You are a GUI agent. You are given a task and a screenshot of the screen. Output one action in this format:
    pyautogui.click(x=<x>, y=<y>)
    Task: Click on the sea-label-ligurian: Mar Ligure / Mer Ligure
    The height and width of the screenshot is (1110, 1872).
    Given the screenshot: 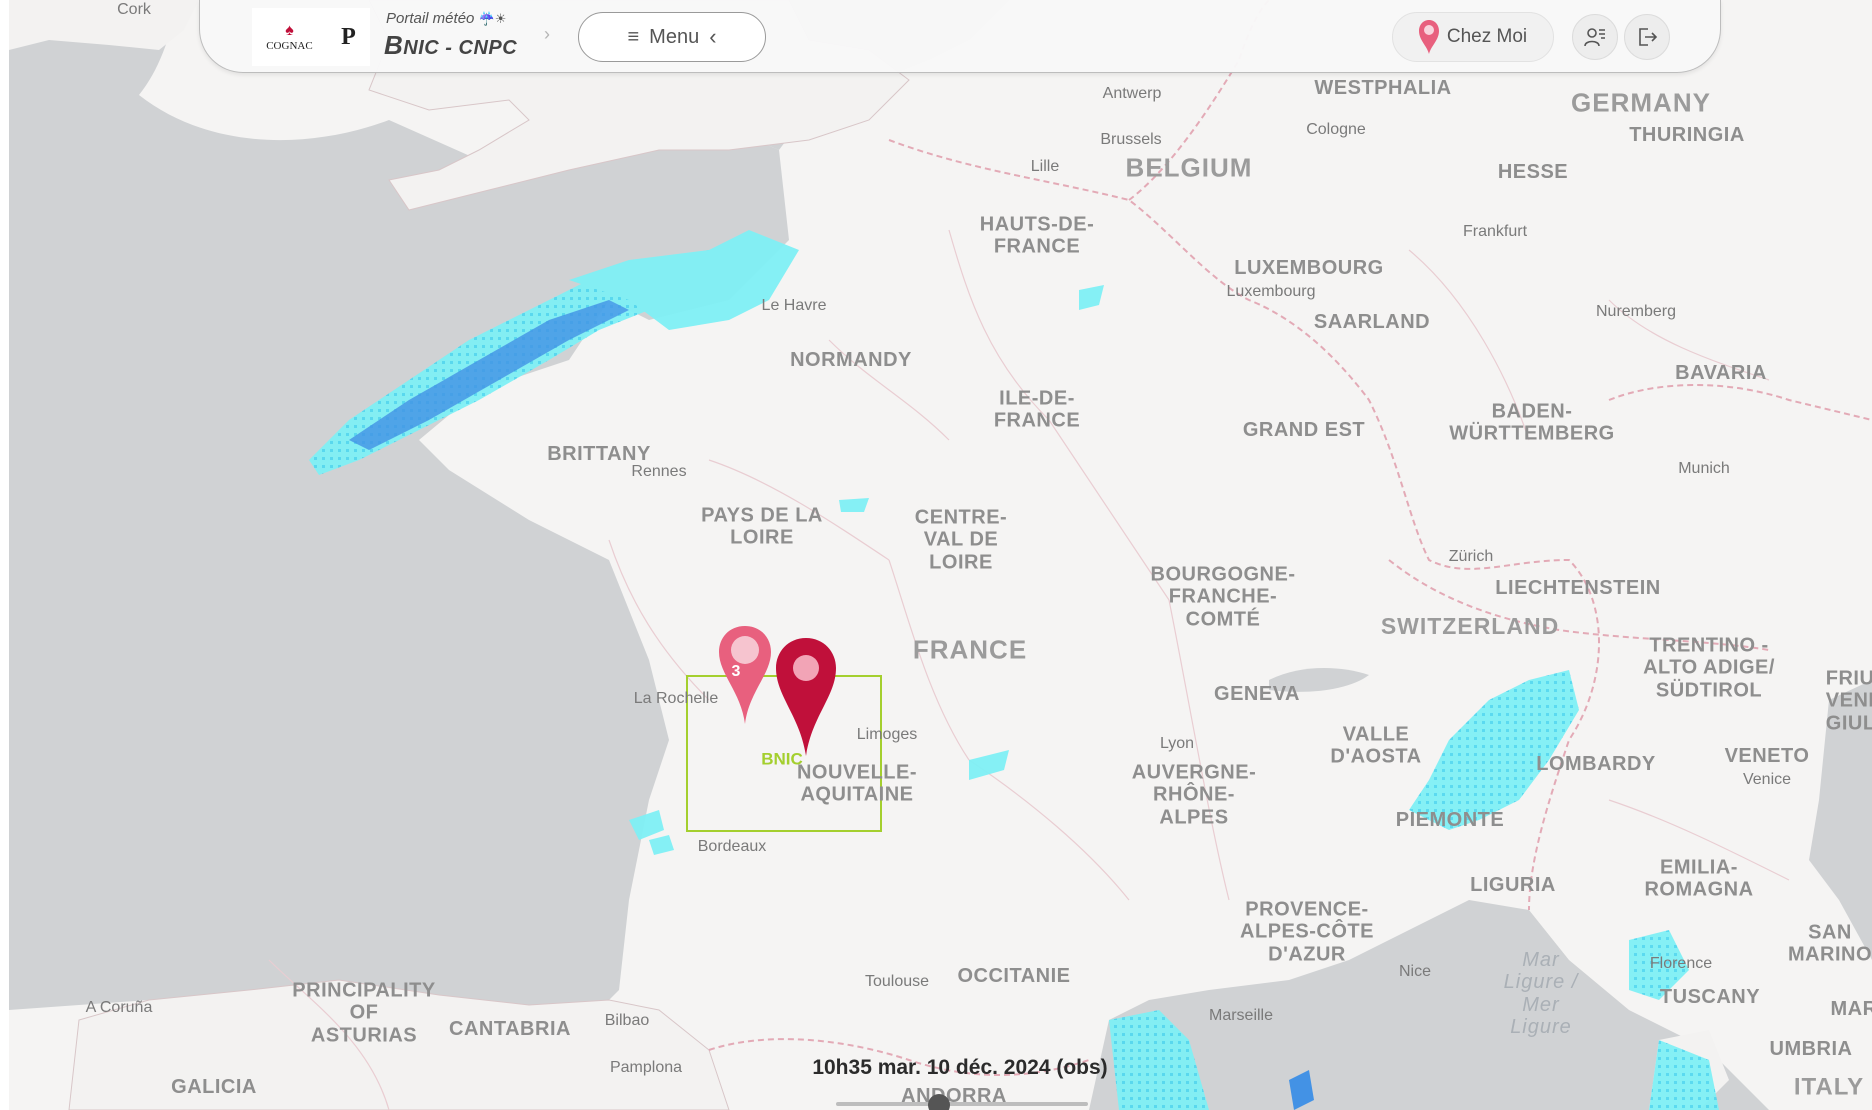 What is the action you would take?
    pyautogui.click(x=1541, y=994)
    